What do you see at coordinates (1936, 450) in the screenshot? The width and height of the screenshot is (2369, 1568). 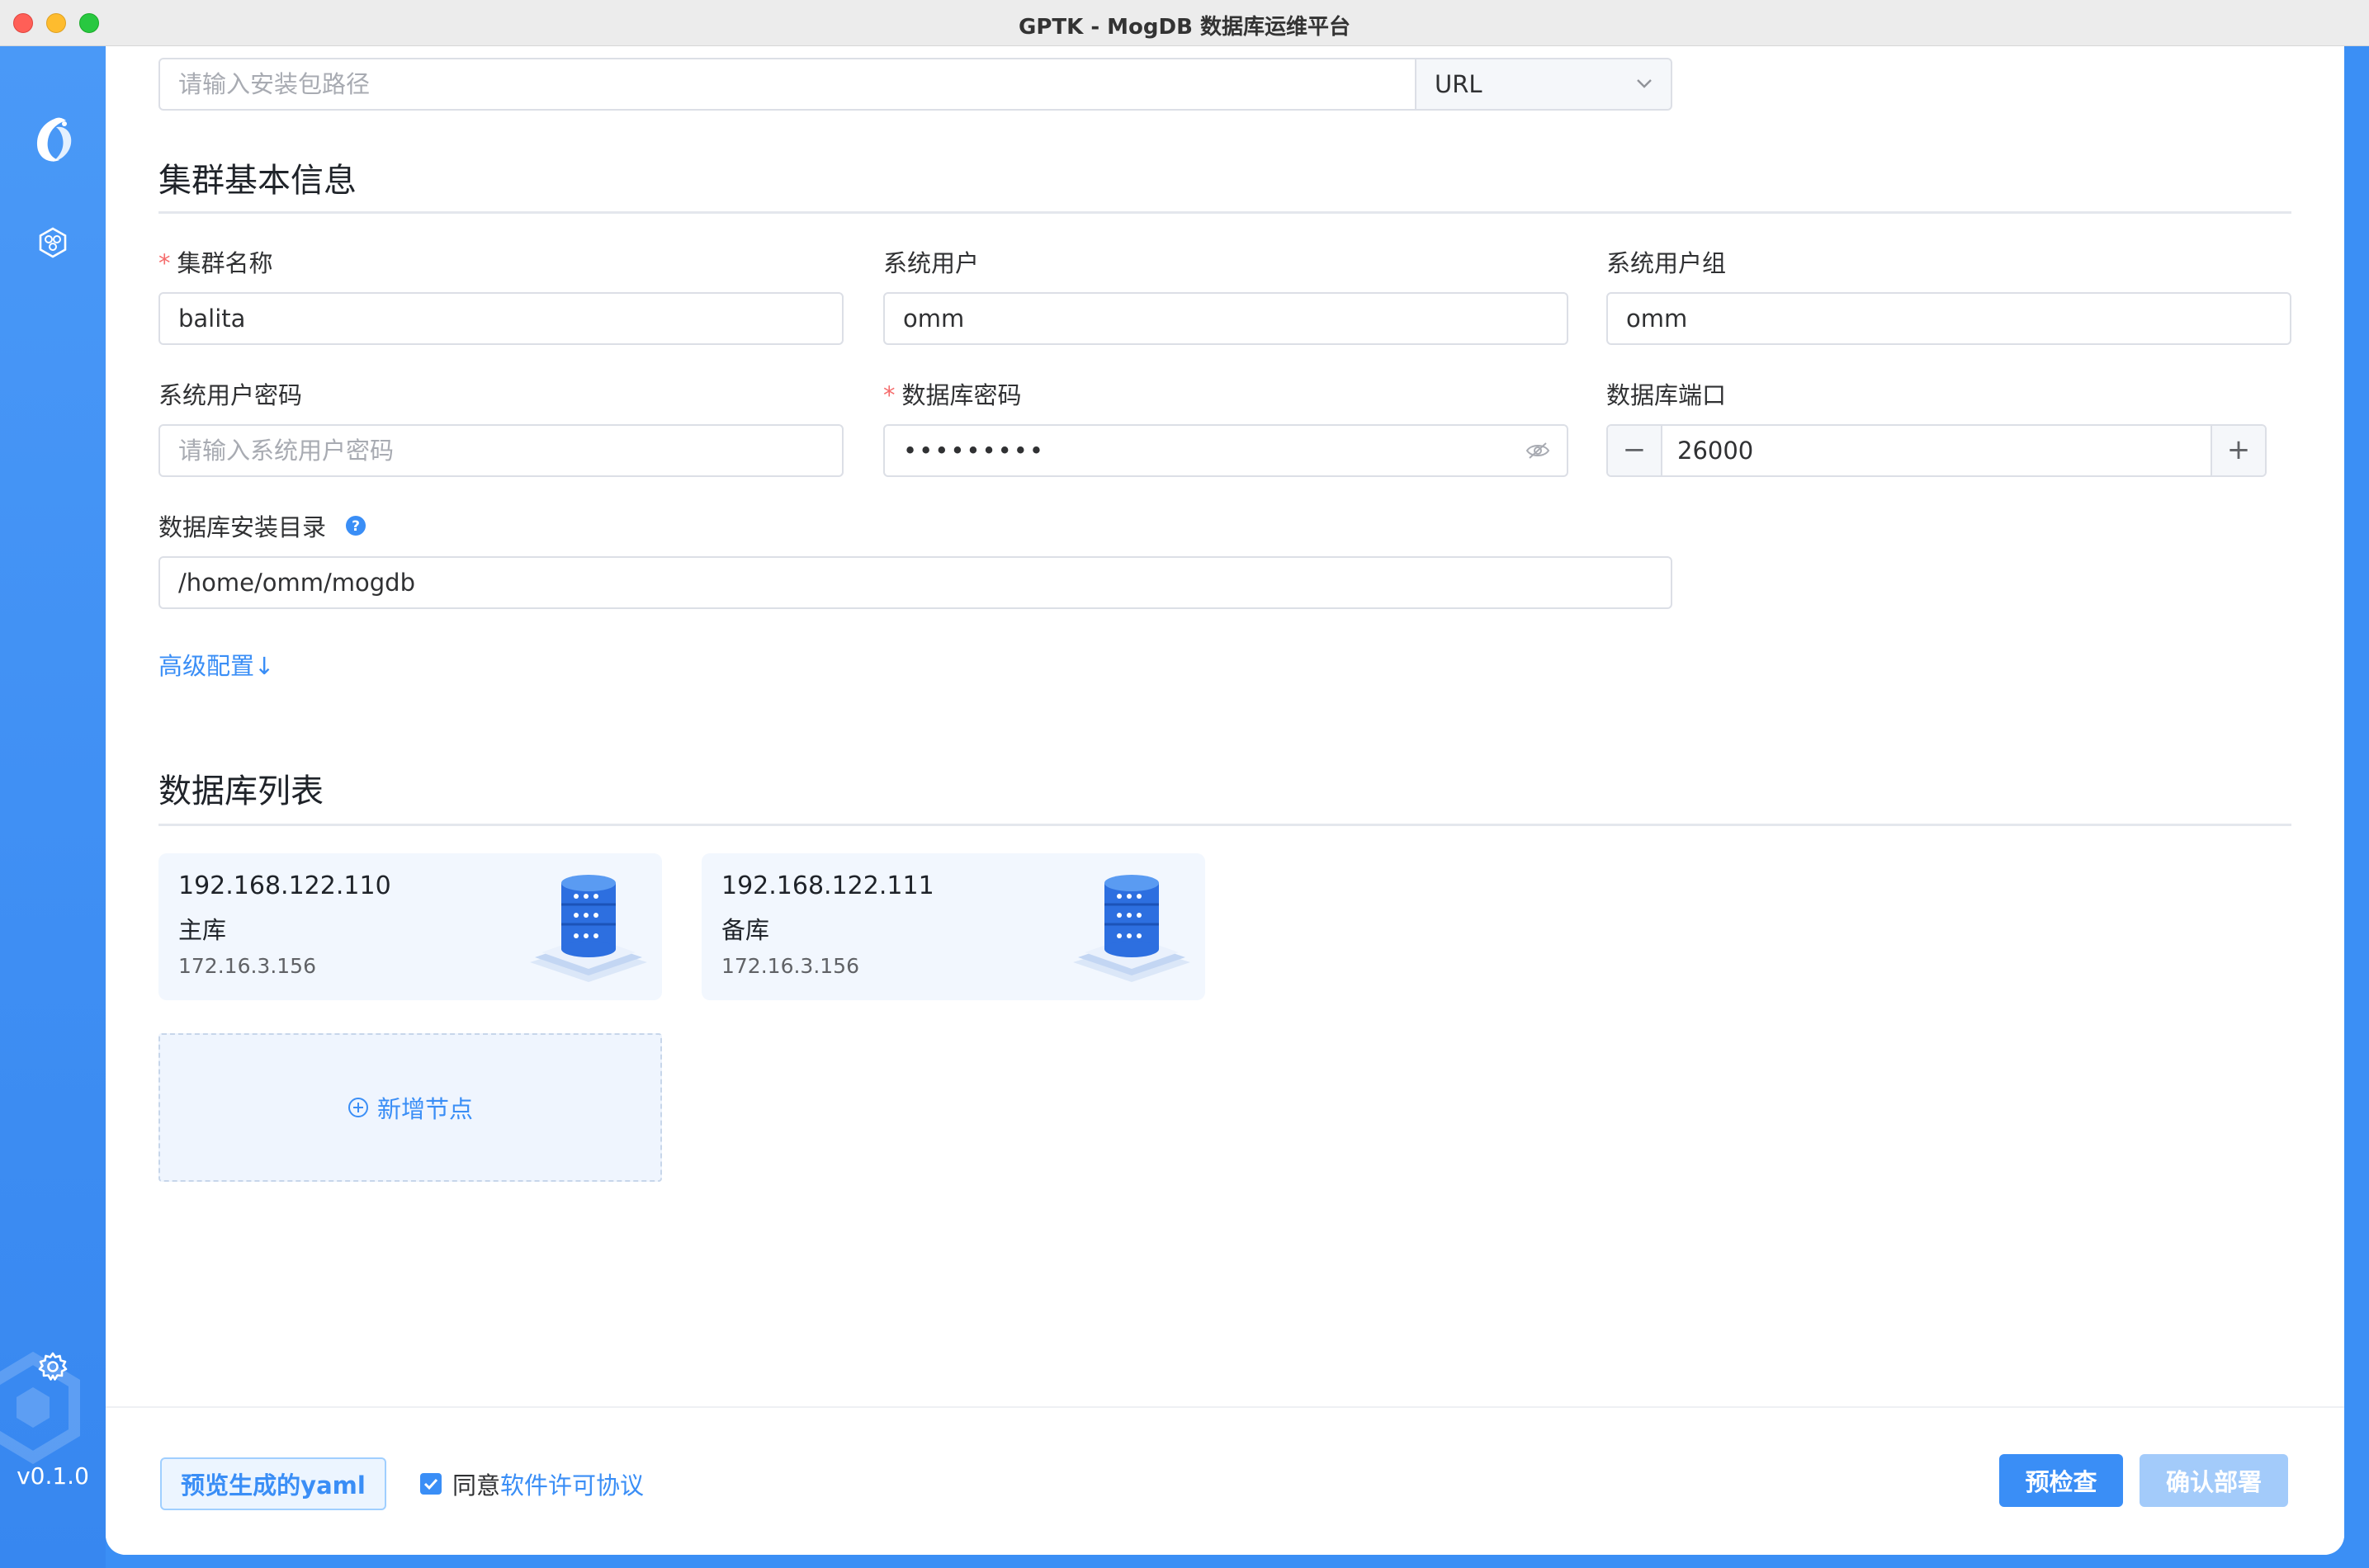 I see `db-port-stepper: − 26000 +` at bounding box center [1936, 450].